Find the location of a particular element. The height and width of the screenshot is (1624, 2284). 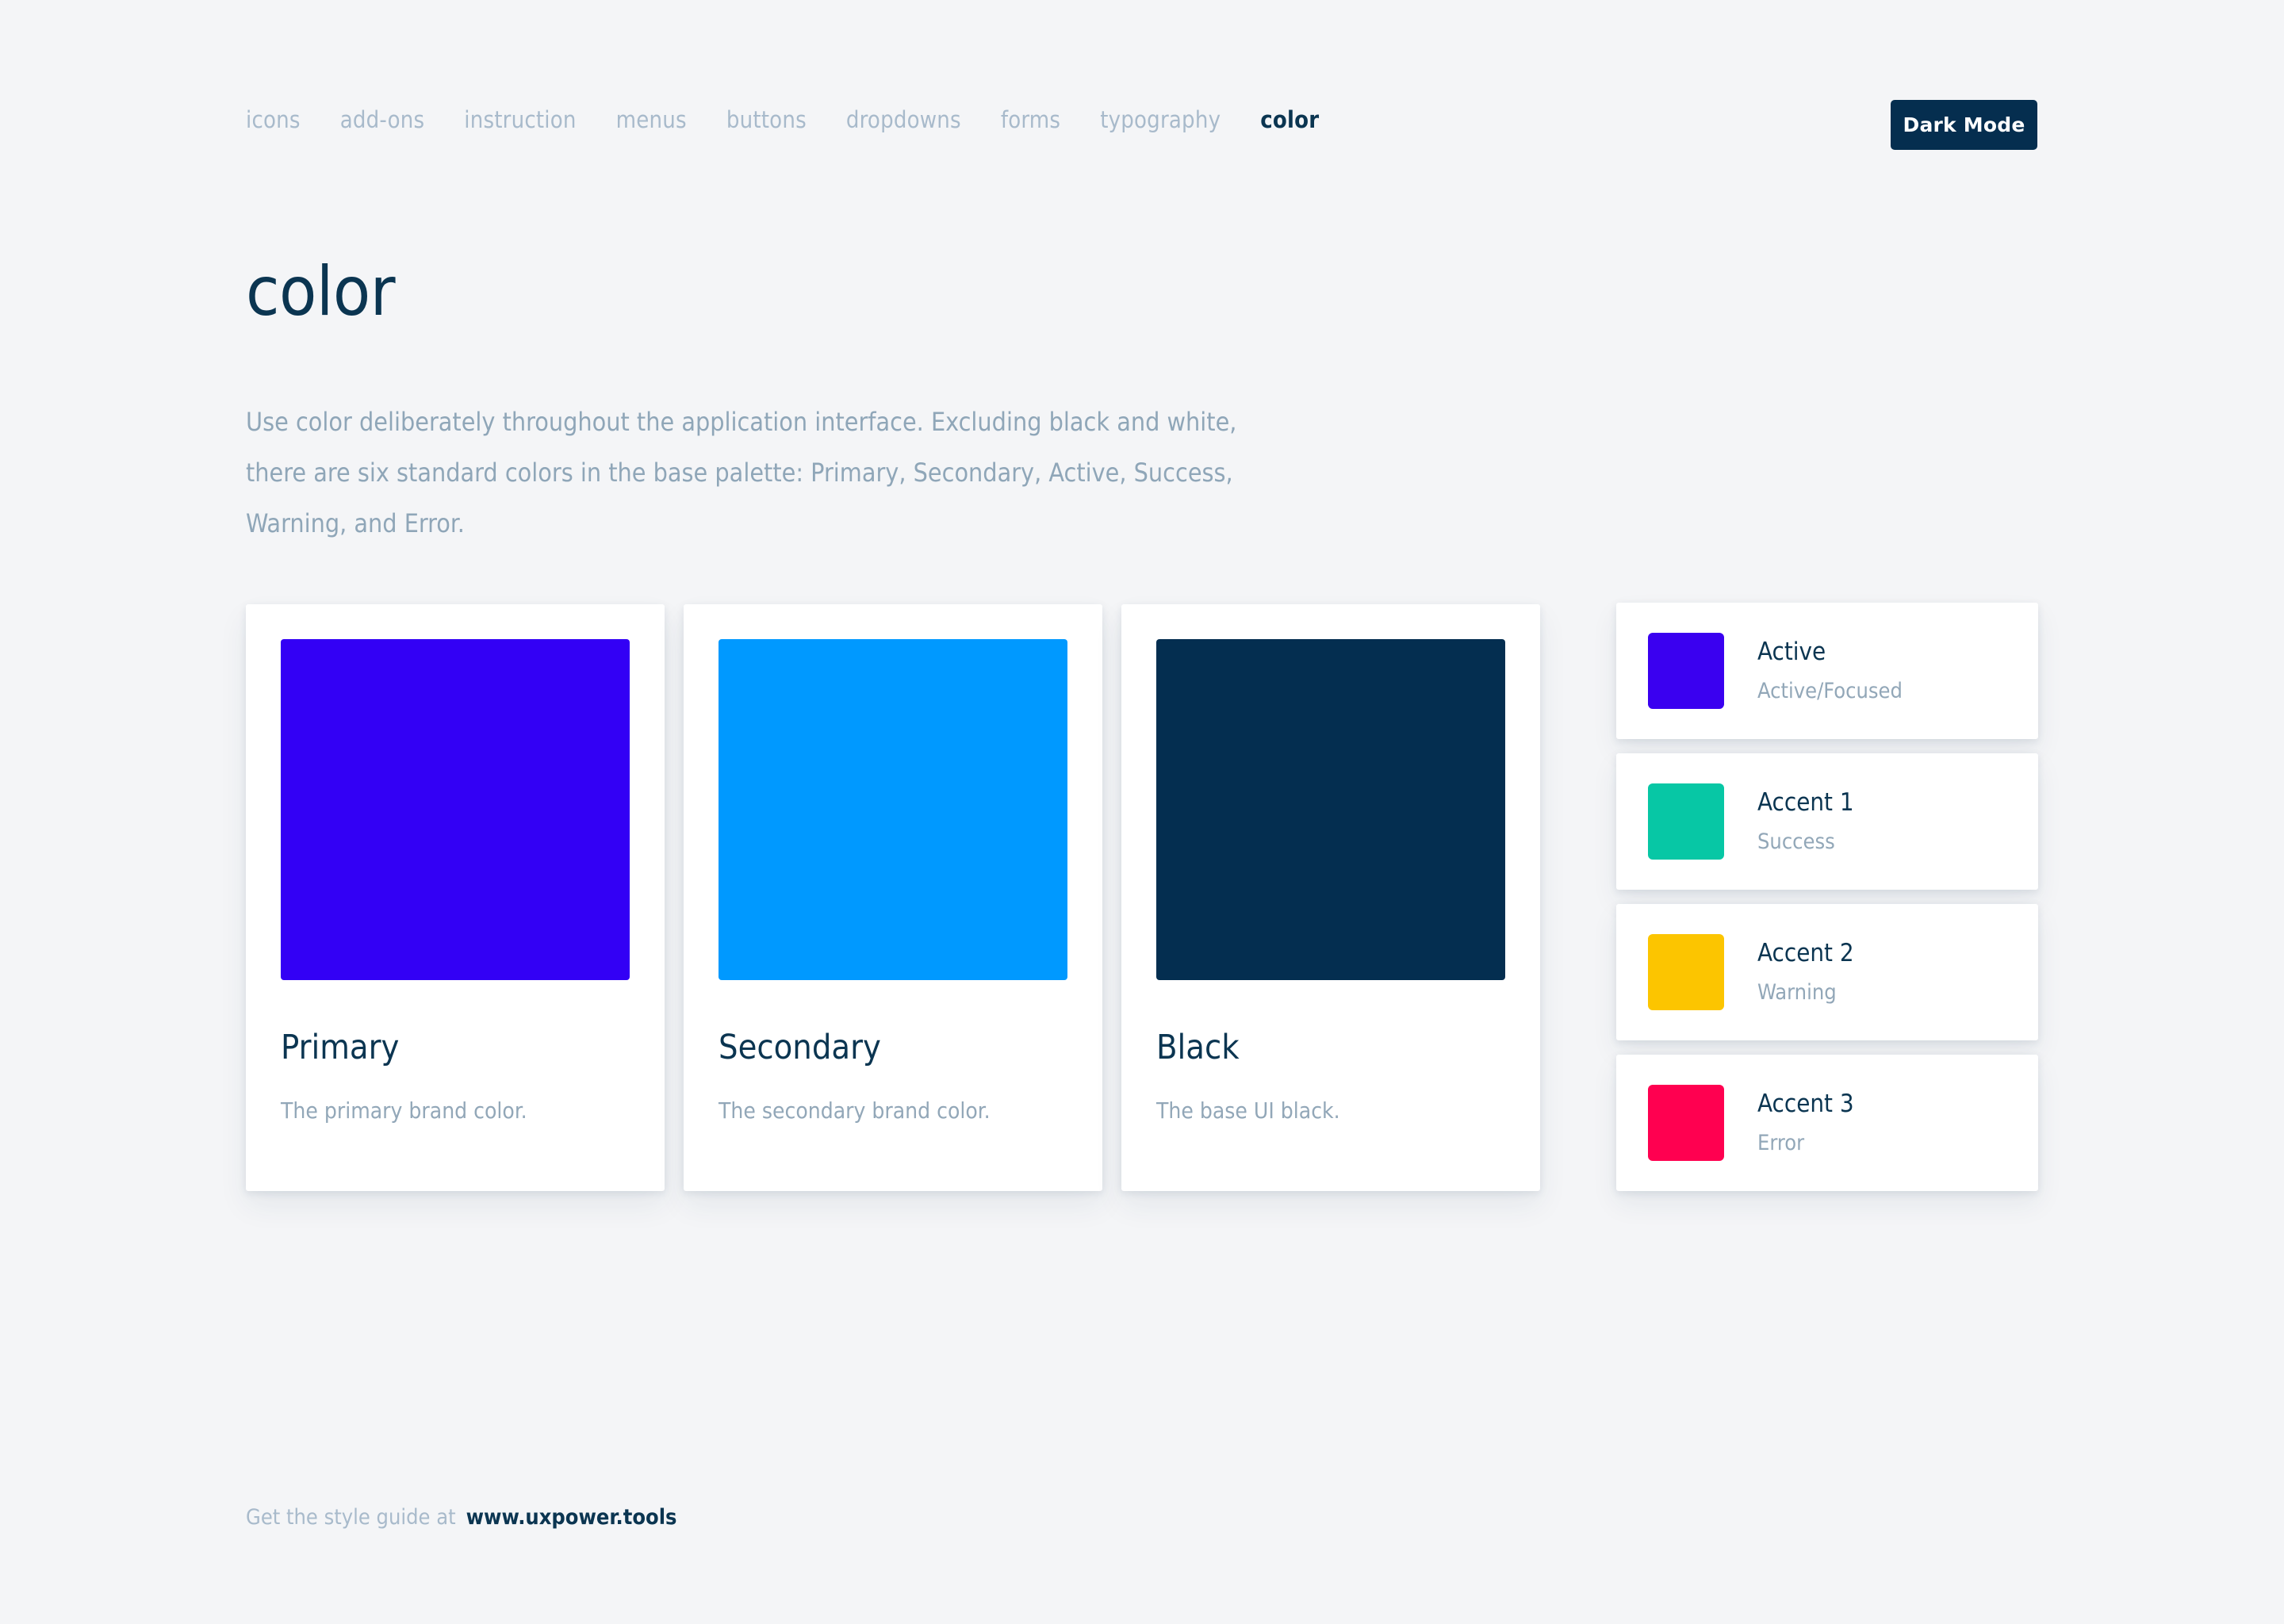

nav-item-dropdowns: dropdowns is located at coordinates (903, 119).